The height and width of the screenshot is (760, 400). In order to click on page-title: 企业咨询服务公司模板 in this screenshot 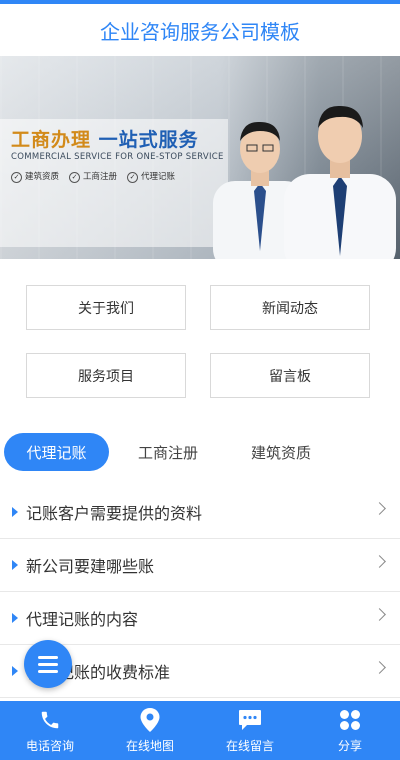, I will do `click(200, 30)`.